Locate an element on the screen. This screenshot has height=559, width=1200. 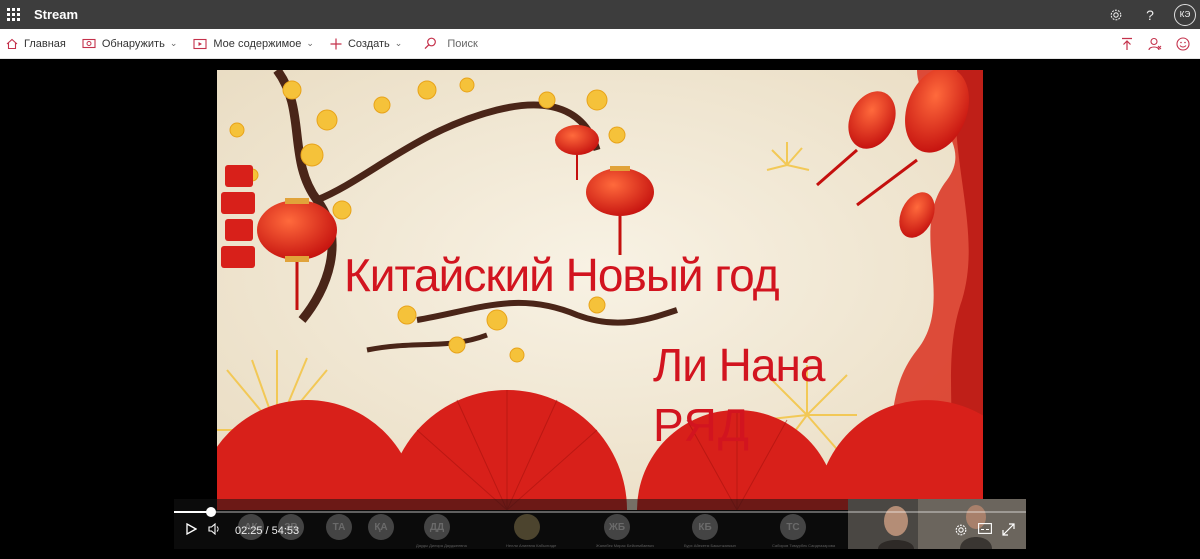
nav-discover: Обнаружить ⌄ is located at coordinates (130, 44).